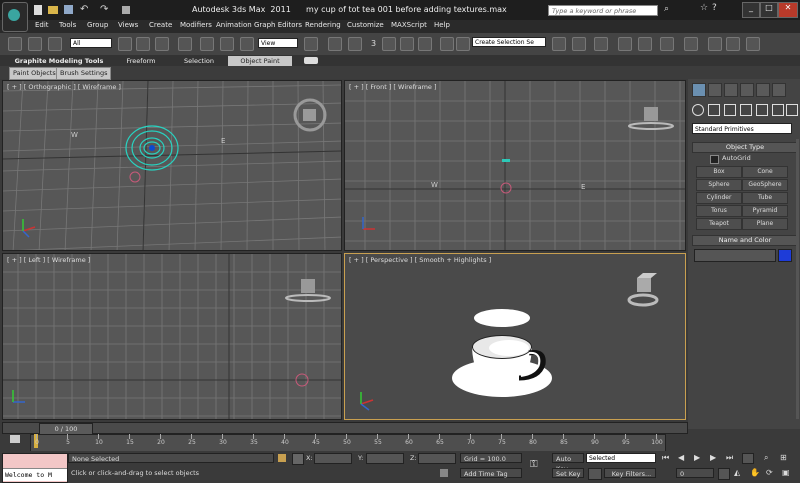 This screenshot has height=483, width=800. Describe the element at coordinates (282, 458) in the screenshot. I see `lock-selection-icon` at that location.